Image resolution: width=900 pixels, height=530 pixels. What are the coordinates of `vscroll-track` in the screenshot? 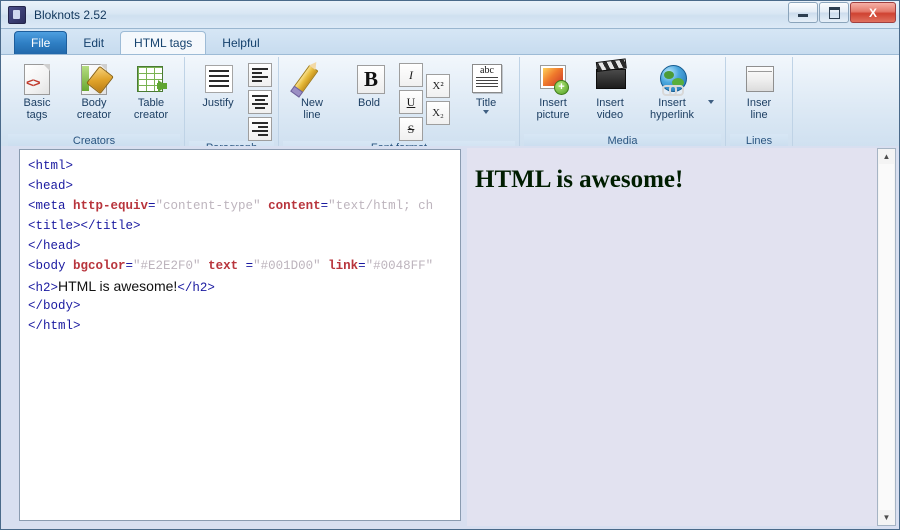 It's located at (886, 337).